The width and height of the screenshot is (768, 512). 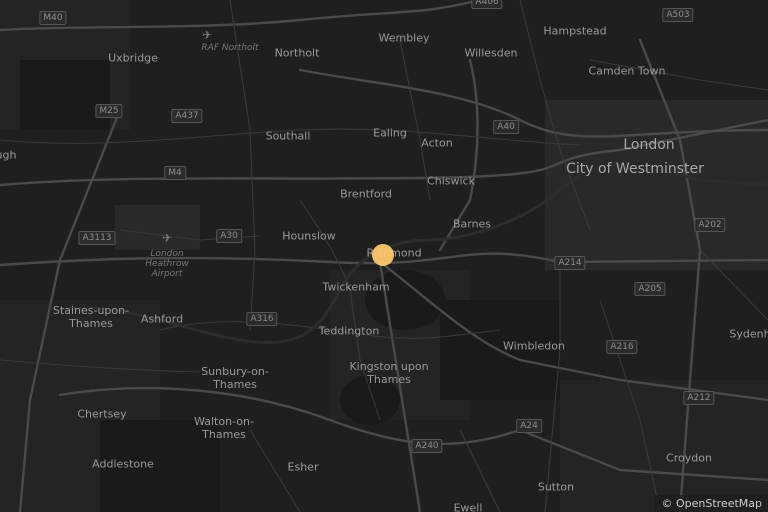 What do you see at coordinates (167, 264) in the screenshot?
I see `place-label: London Heathrow Airport` at bounding box center [167, 264].